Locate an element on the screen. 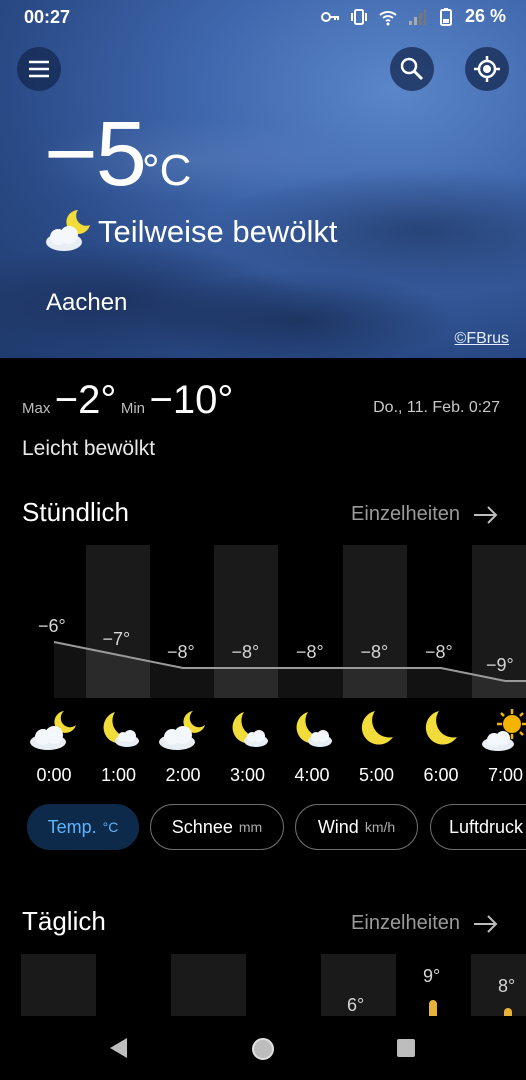  home-icon is located at coordinates (263, 1049).